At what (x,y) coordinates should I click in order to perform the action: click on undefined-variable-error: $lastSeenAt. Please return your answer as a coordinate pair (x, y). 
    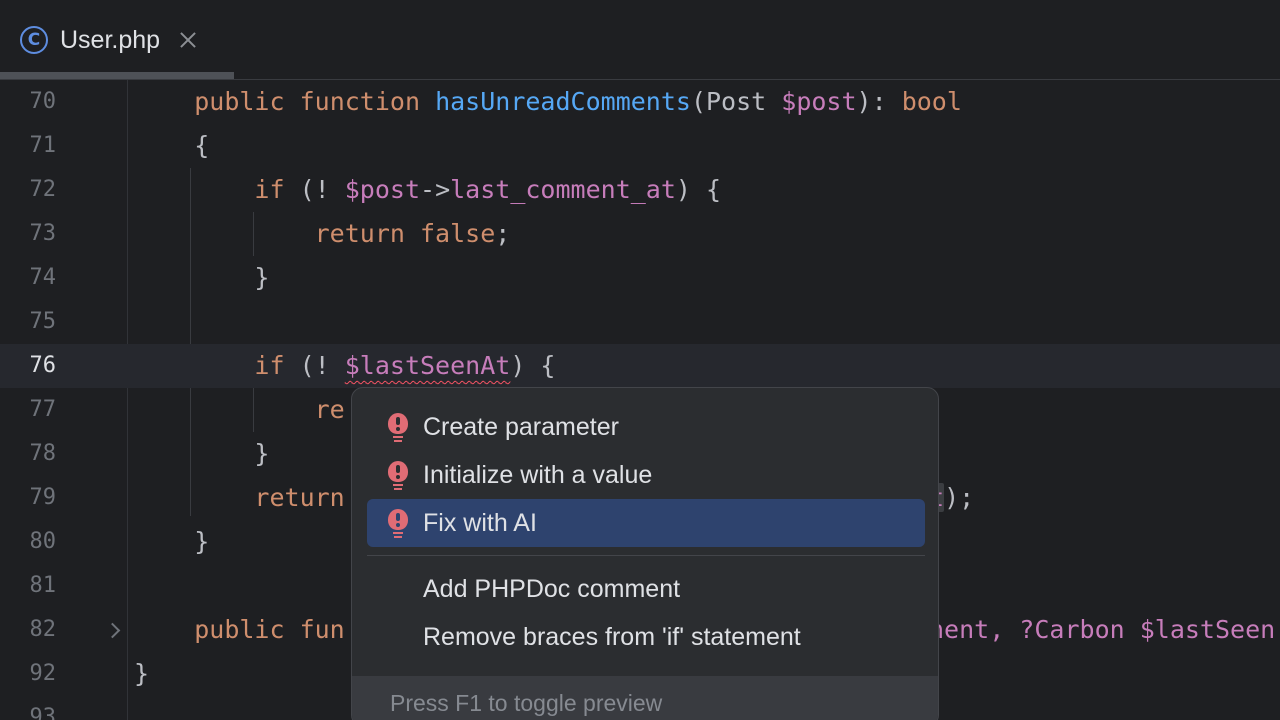
    Looking at the image, I should click on (428, 365).